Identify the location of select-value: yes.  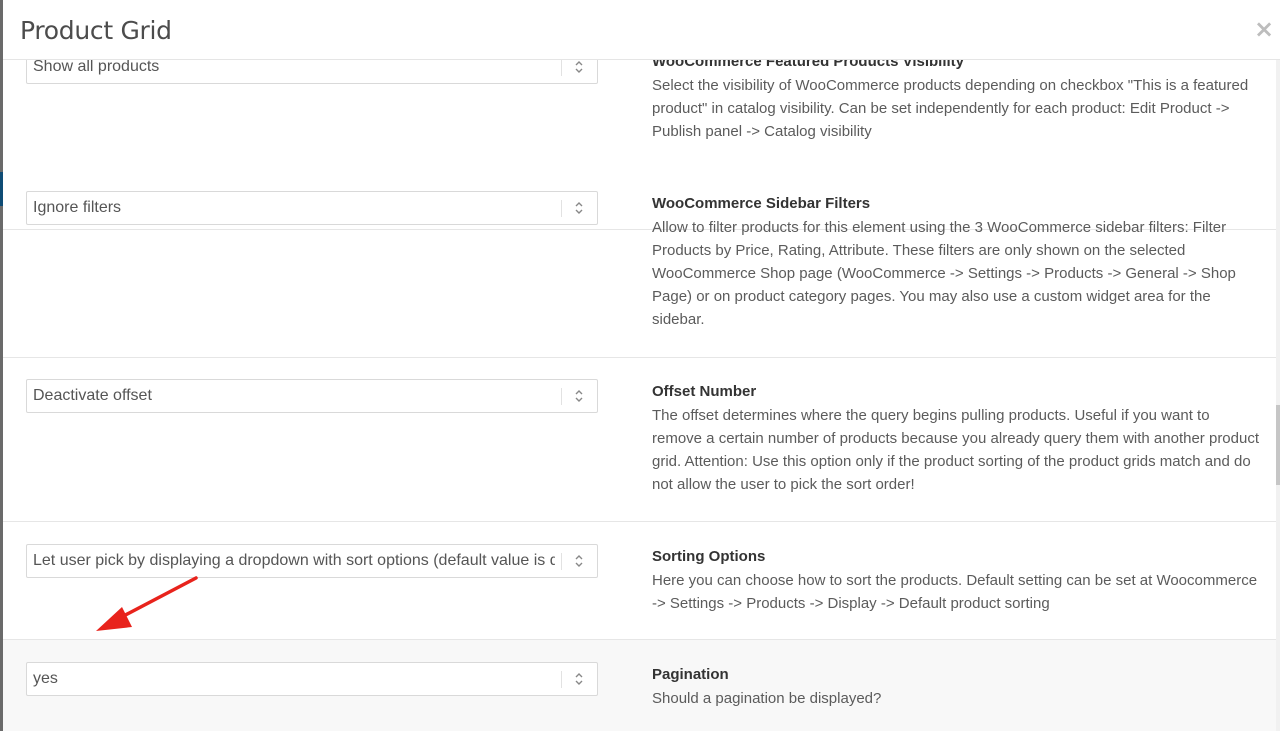
(45, 678).